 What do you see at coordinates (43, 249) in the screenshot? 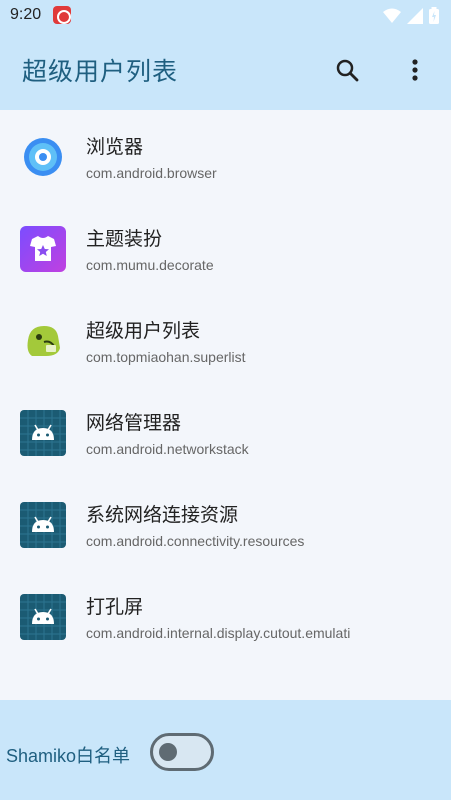
I see `theme-icon` at bounding box center [43, 249].